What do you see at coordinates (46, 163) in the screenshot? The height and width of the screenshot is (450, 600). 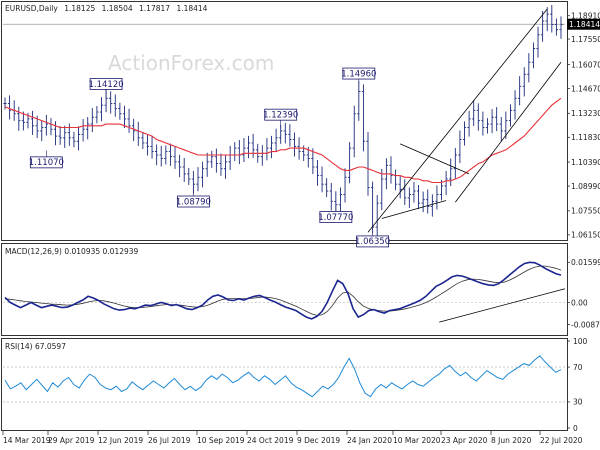 I see `swing-label-text: 1.11070` at bounding box center [46, 163].